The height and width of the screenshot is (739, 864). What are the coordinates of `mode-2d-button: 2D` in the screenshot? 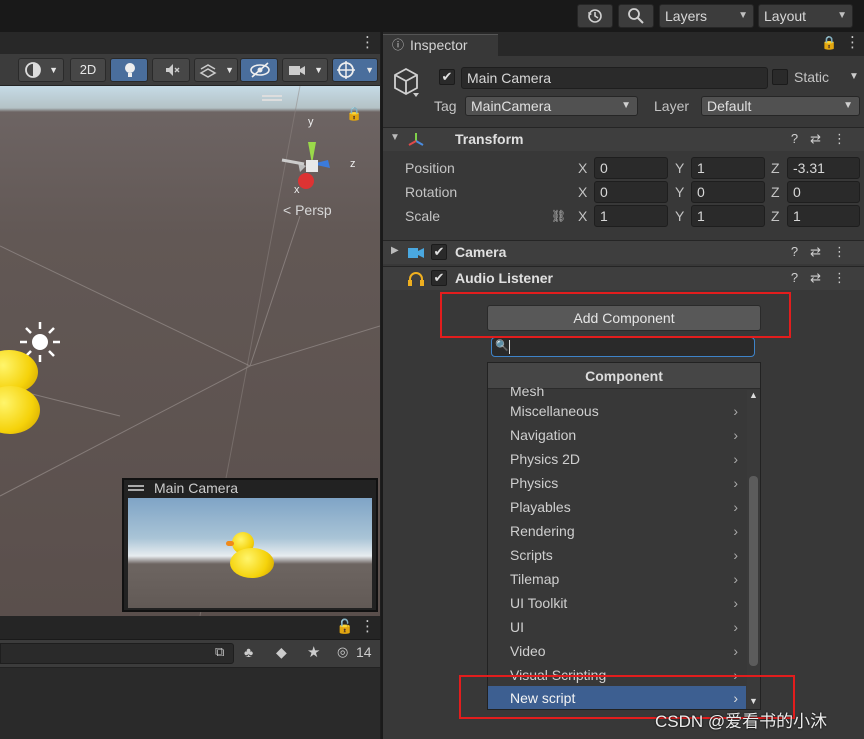 It's located at (88, 70).